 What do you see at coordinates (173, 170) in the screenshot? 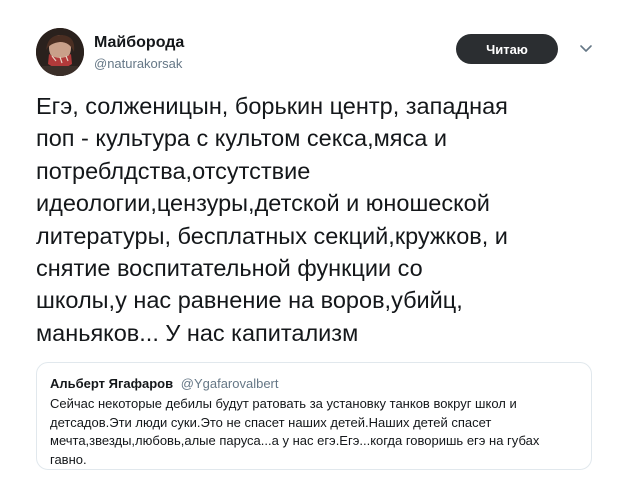
I see `tweet-text-line: потреблдства,отсутствие` at bounding box center [173, 170].